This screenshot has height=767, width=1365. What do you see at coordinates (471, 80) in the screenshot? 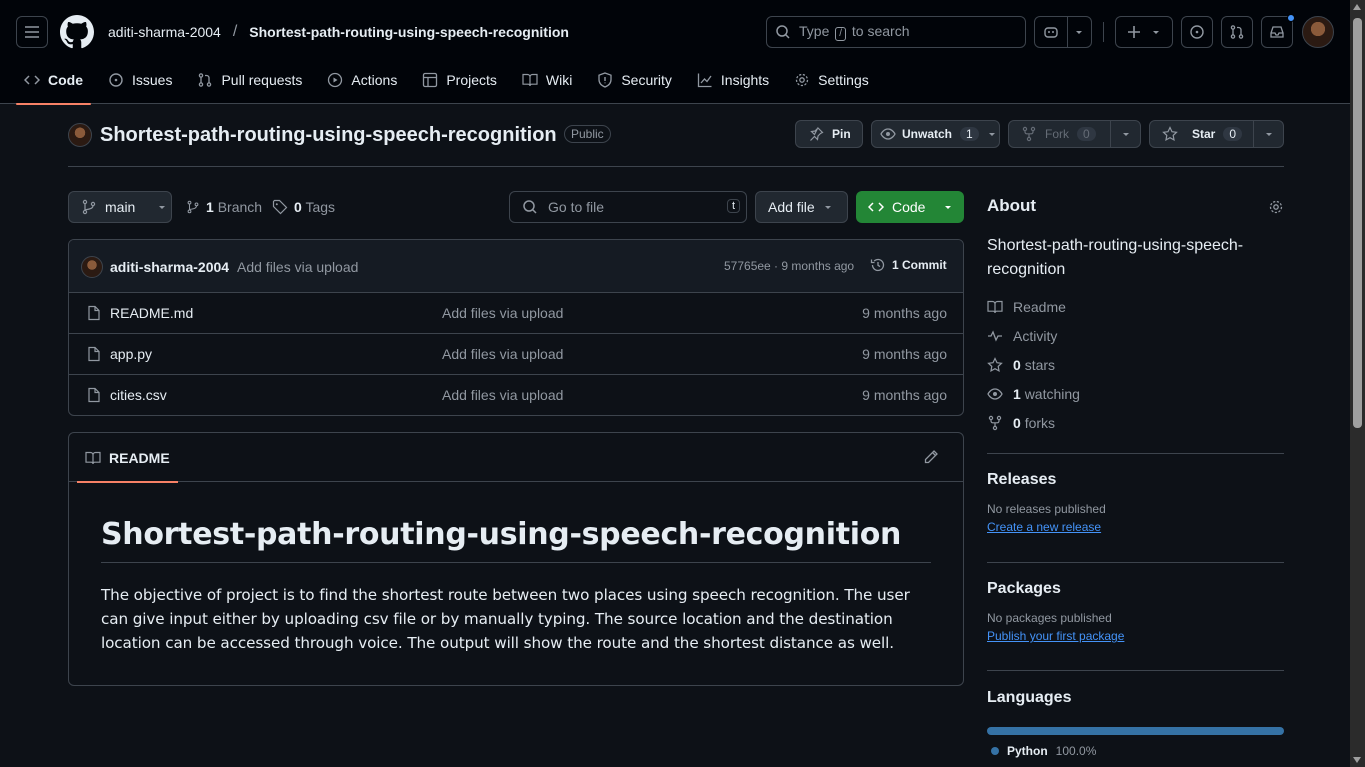
I see `tab-label: Projects` at bounding box center [471, 80].